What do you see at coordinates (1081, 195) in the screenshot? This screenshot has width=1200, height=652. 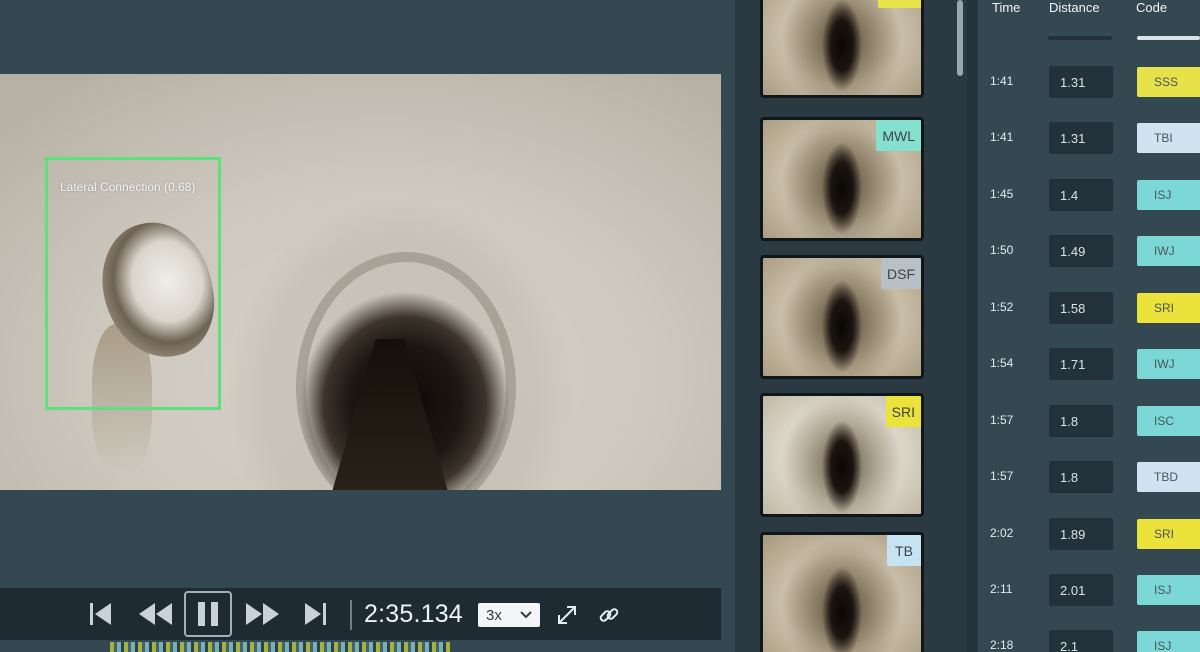 I see `row-distance: 1.4` at bounding box center [1081, 195].